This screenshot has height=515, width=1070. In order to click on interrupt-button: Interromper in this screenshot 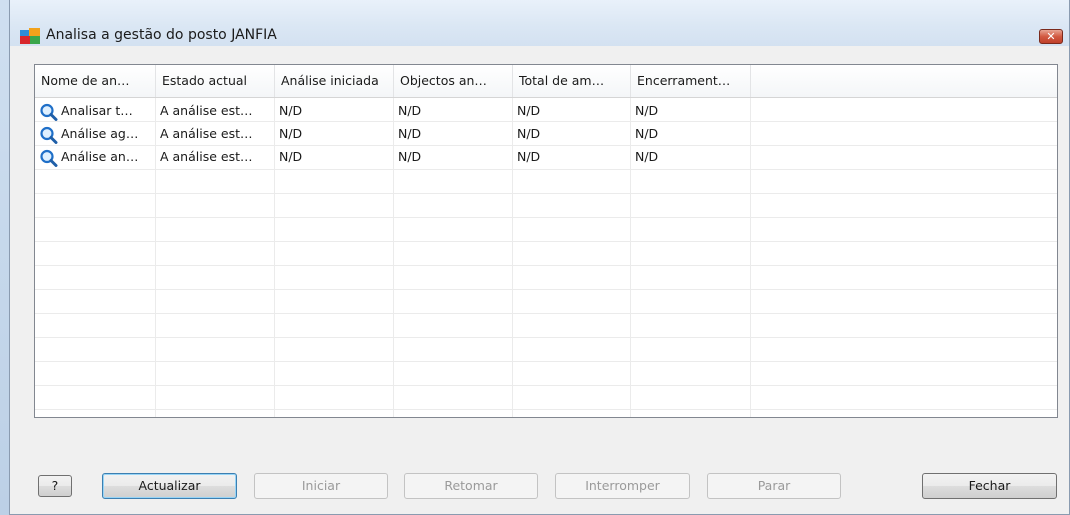, I will do `click(622, 486)`.